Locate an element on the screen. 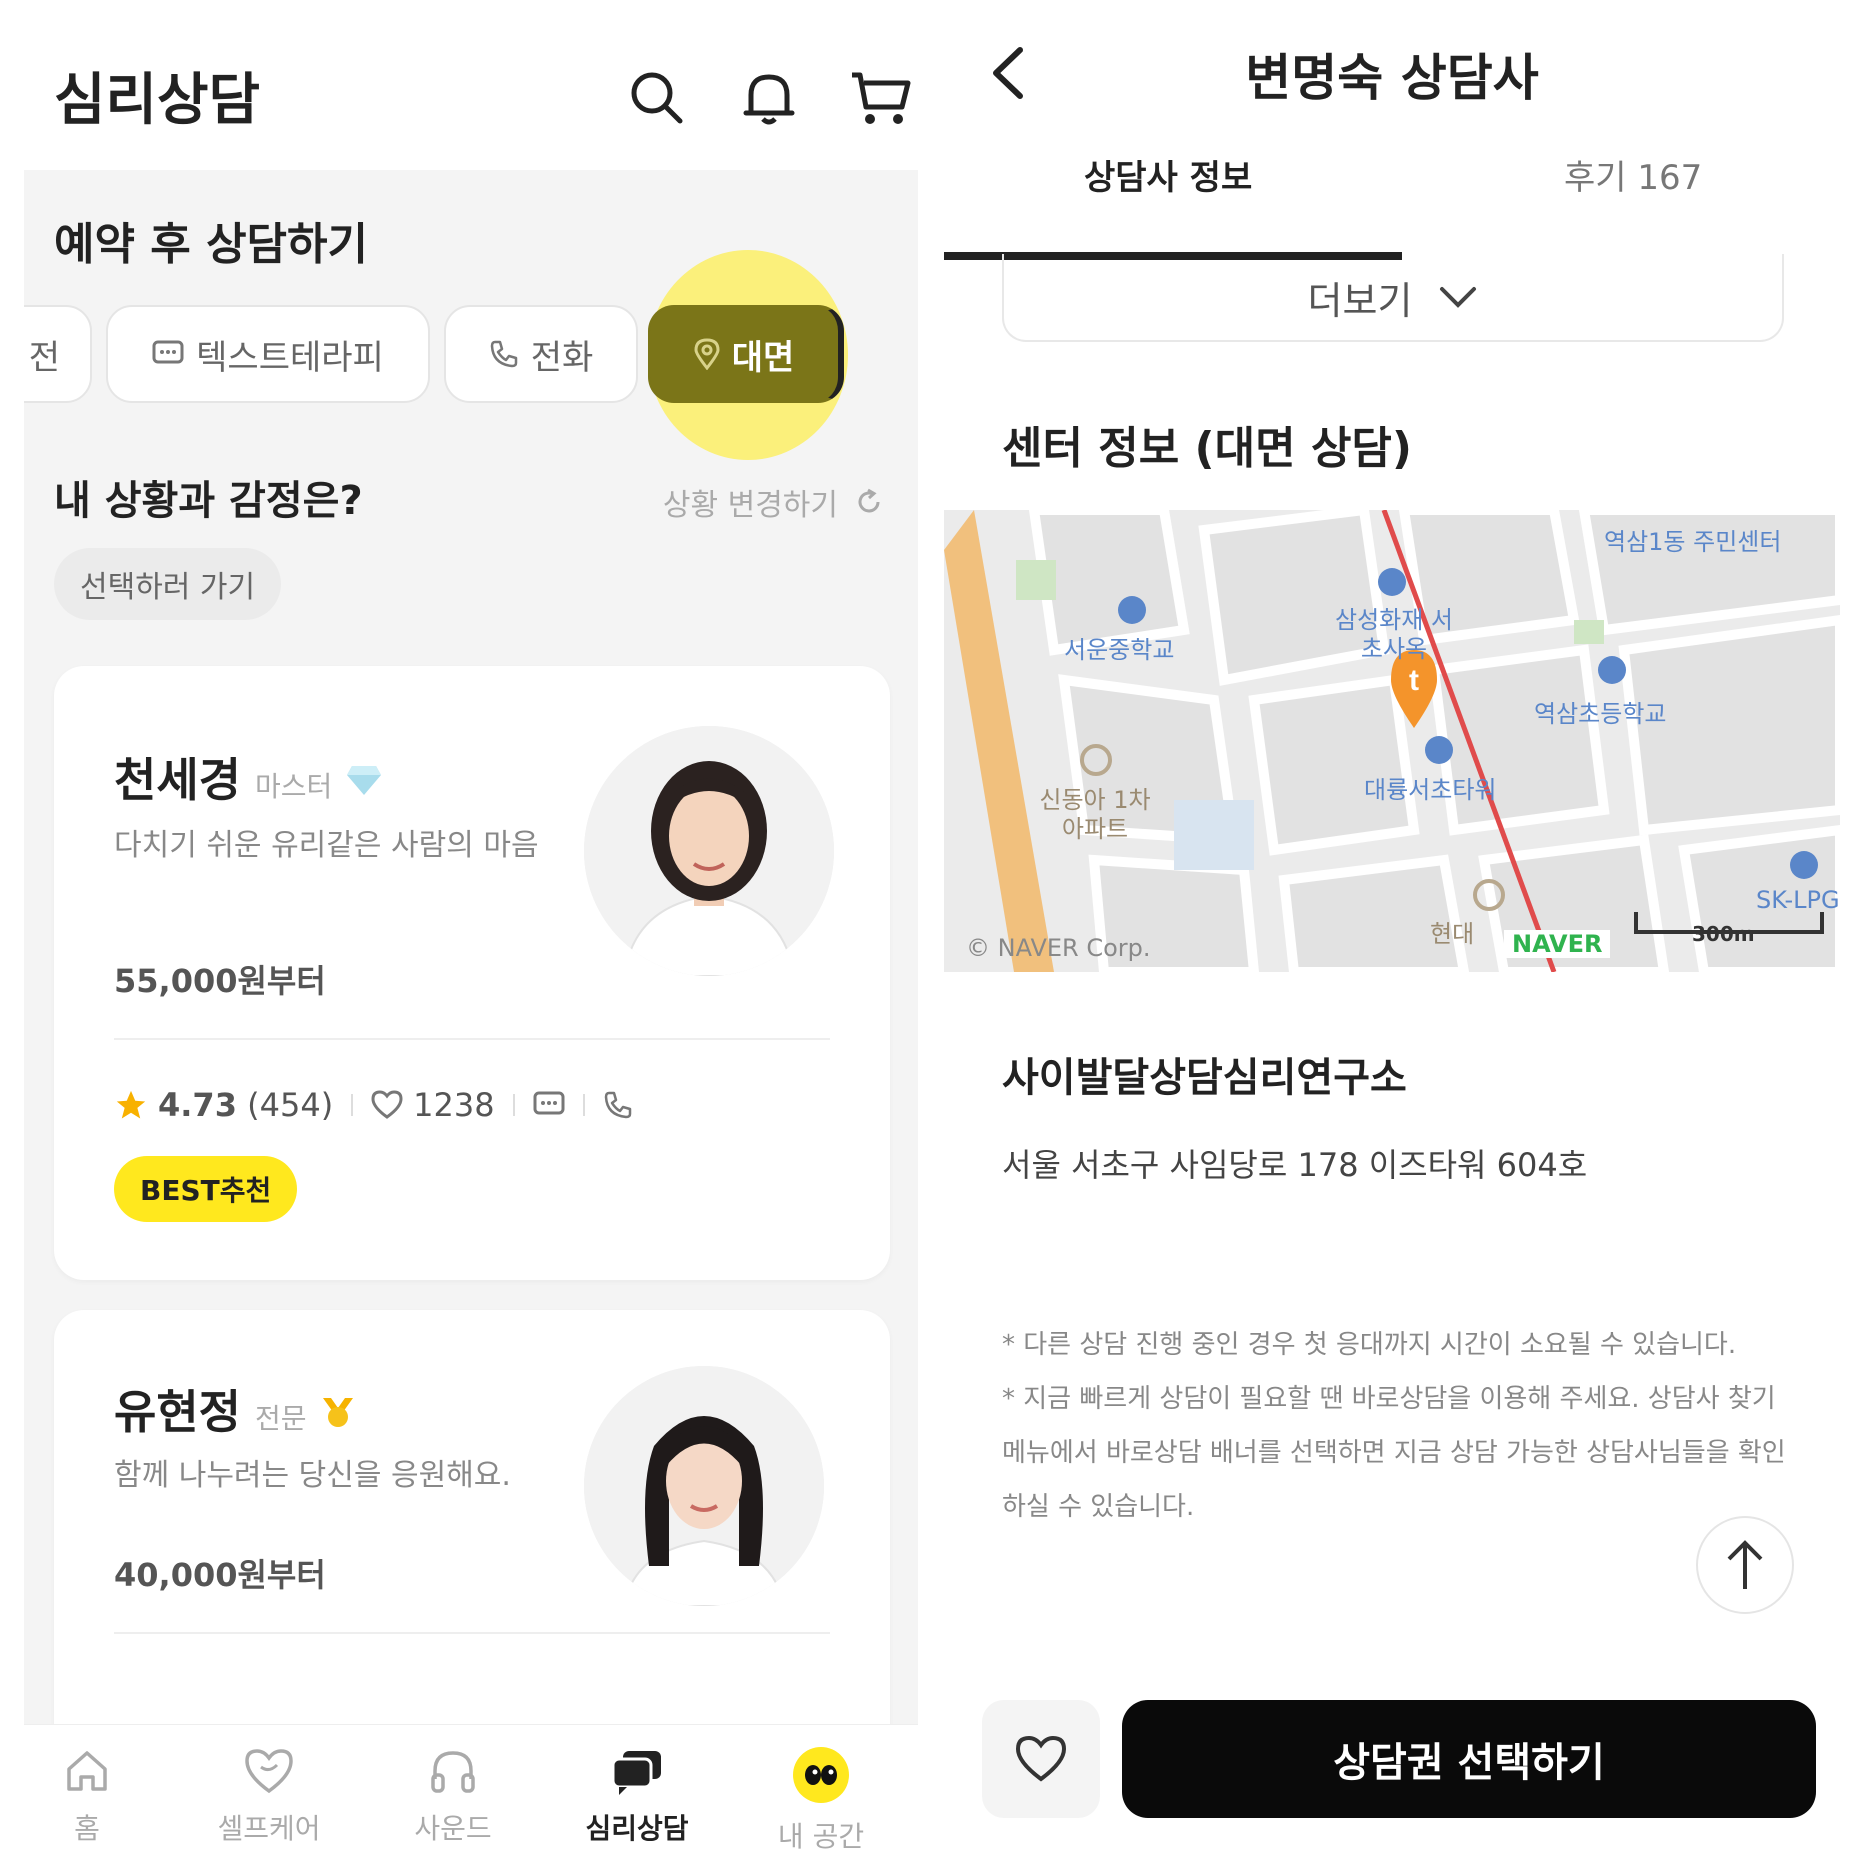 Image resolution: width=1859 pixels, height=1874 pixels. nav-my-space: 내 공간 is located at coordinates (821, 1800).